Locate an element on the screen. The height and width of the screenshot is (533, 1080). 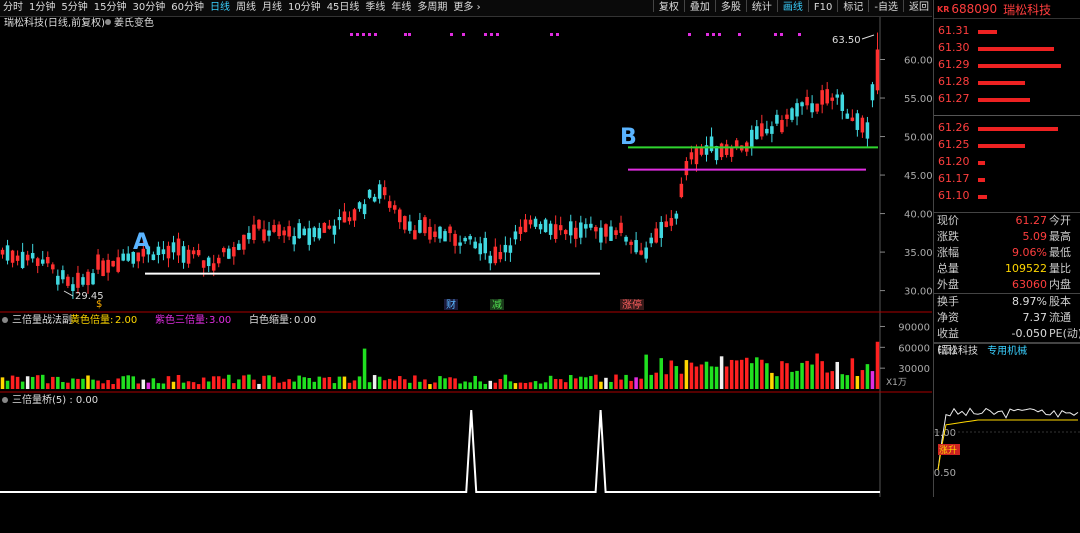
toolbar-button-1: 叠加 is located at coordinates (700, 8).